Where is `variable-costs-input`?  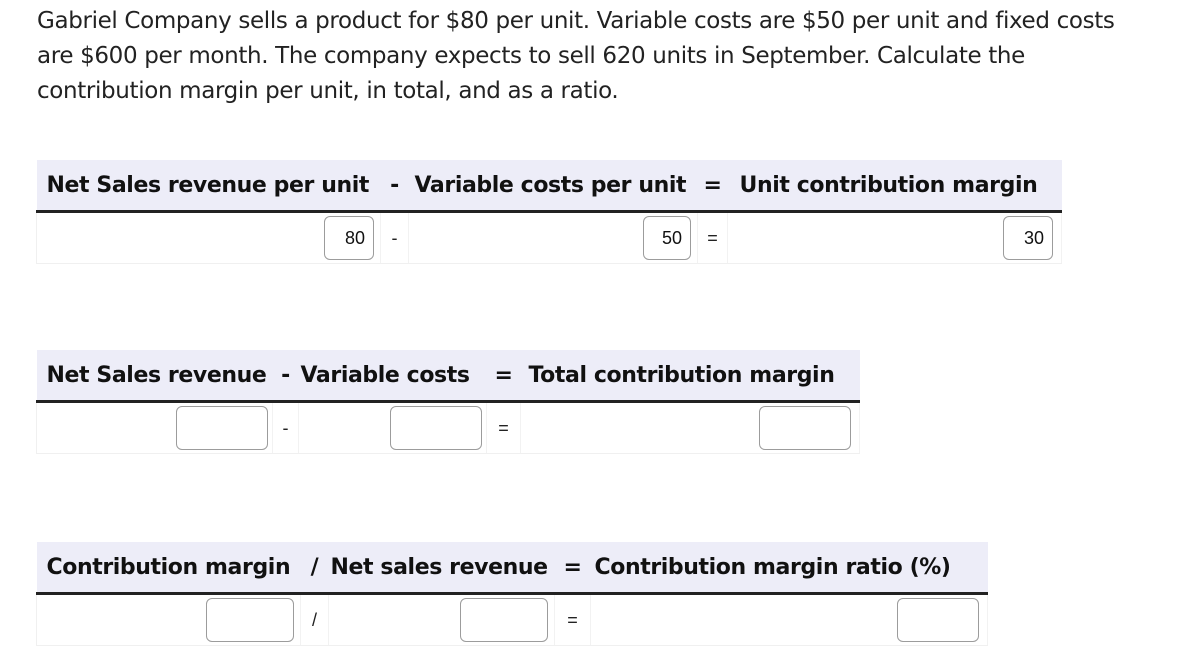 variable-costs-input is located at coordinates (436, 428).